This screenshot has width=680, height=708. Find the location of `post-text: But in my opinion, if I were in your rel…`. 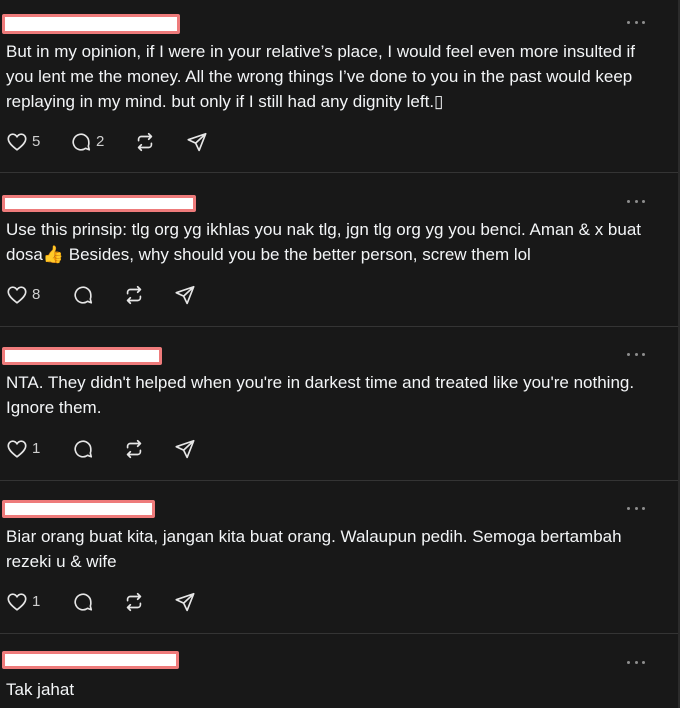

post-text: But in my opinion, if I were in your rel… is located at coordinates (323, 76).